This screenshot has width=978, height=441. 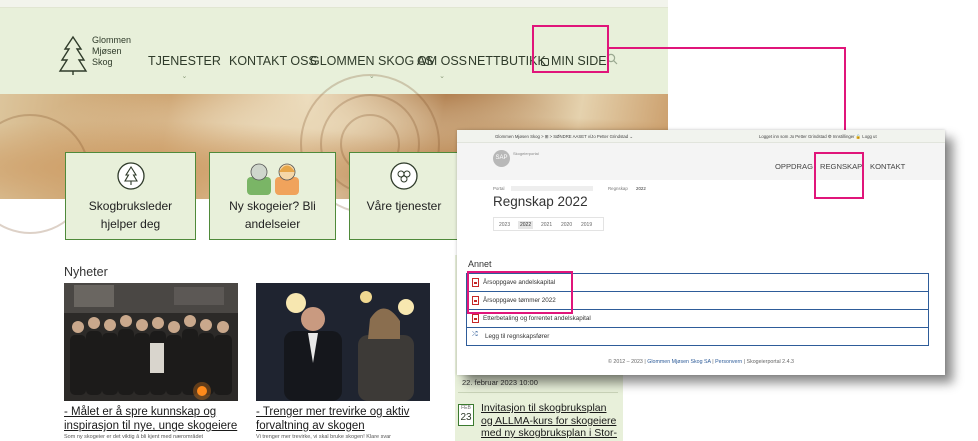 I want to click on event-date: 22. februar 2023 10:00, so click(x=500, y=382).